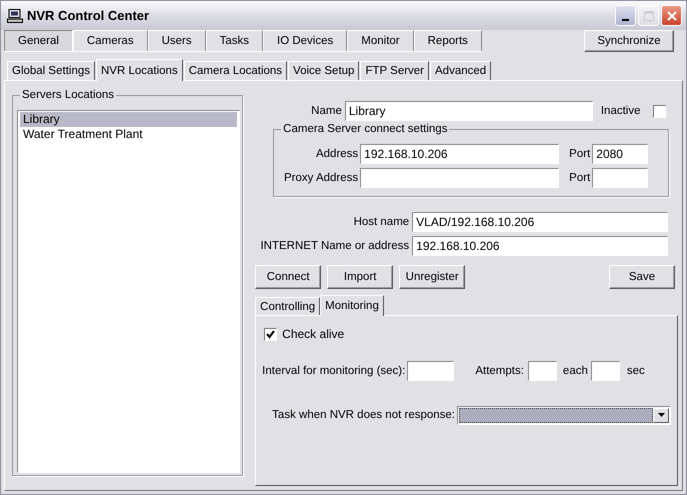  What do you see at coordinates (336, 154) in the screenshot?
I see `field-label: Address` at bounding box center [336, 154].